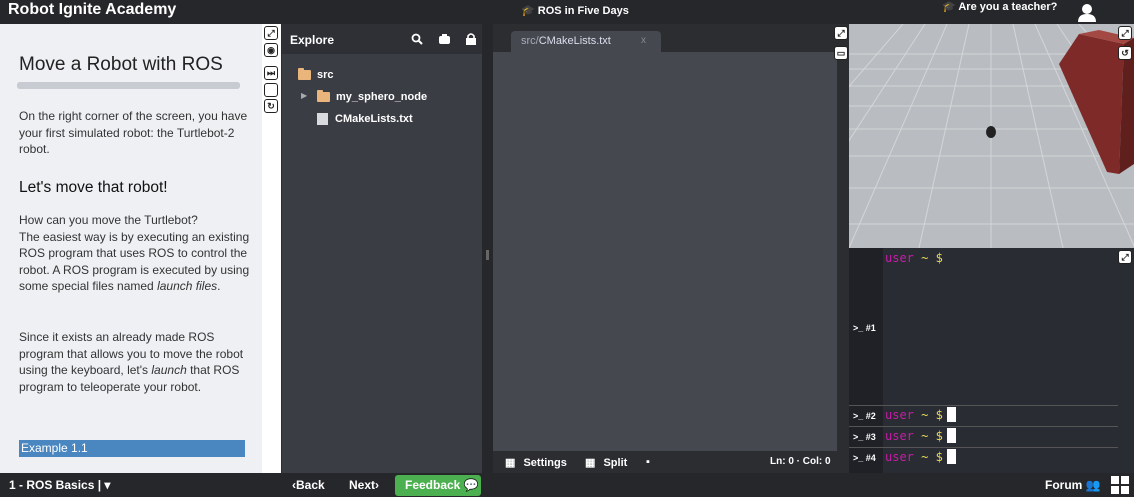  What do you see at coordinates (1125, 53) in the screenshot?
I see `reset-icon: ↺` at bounding box center [1125, 53].